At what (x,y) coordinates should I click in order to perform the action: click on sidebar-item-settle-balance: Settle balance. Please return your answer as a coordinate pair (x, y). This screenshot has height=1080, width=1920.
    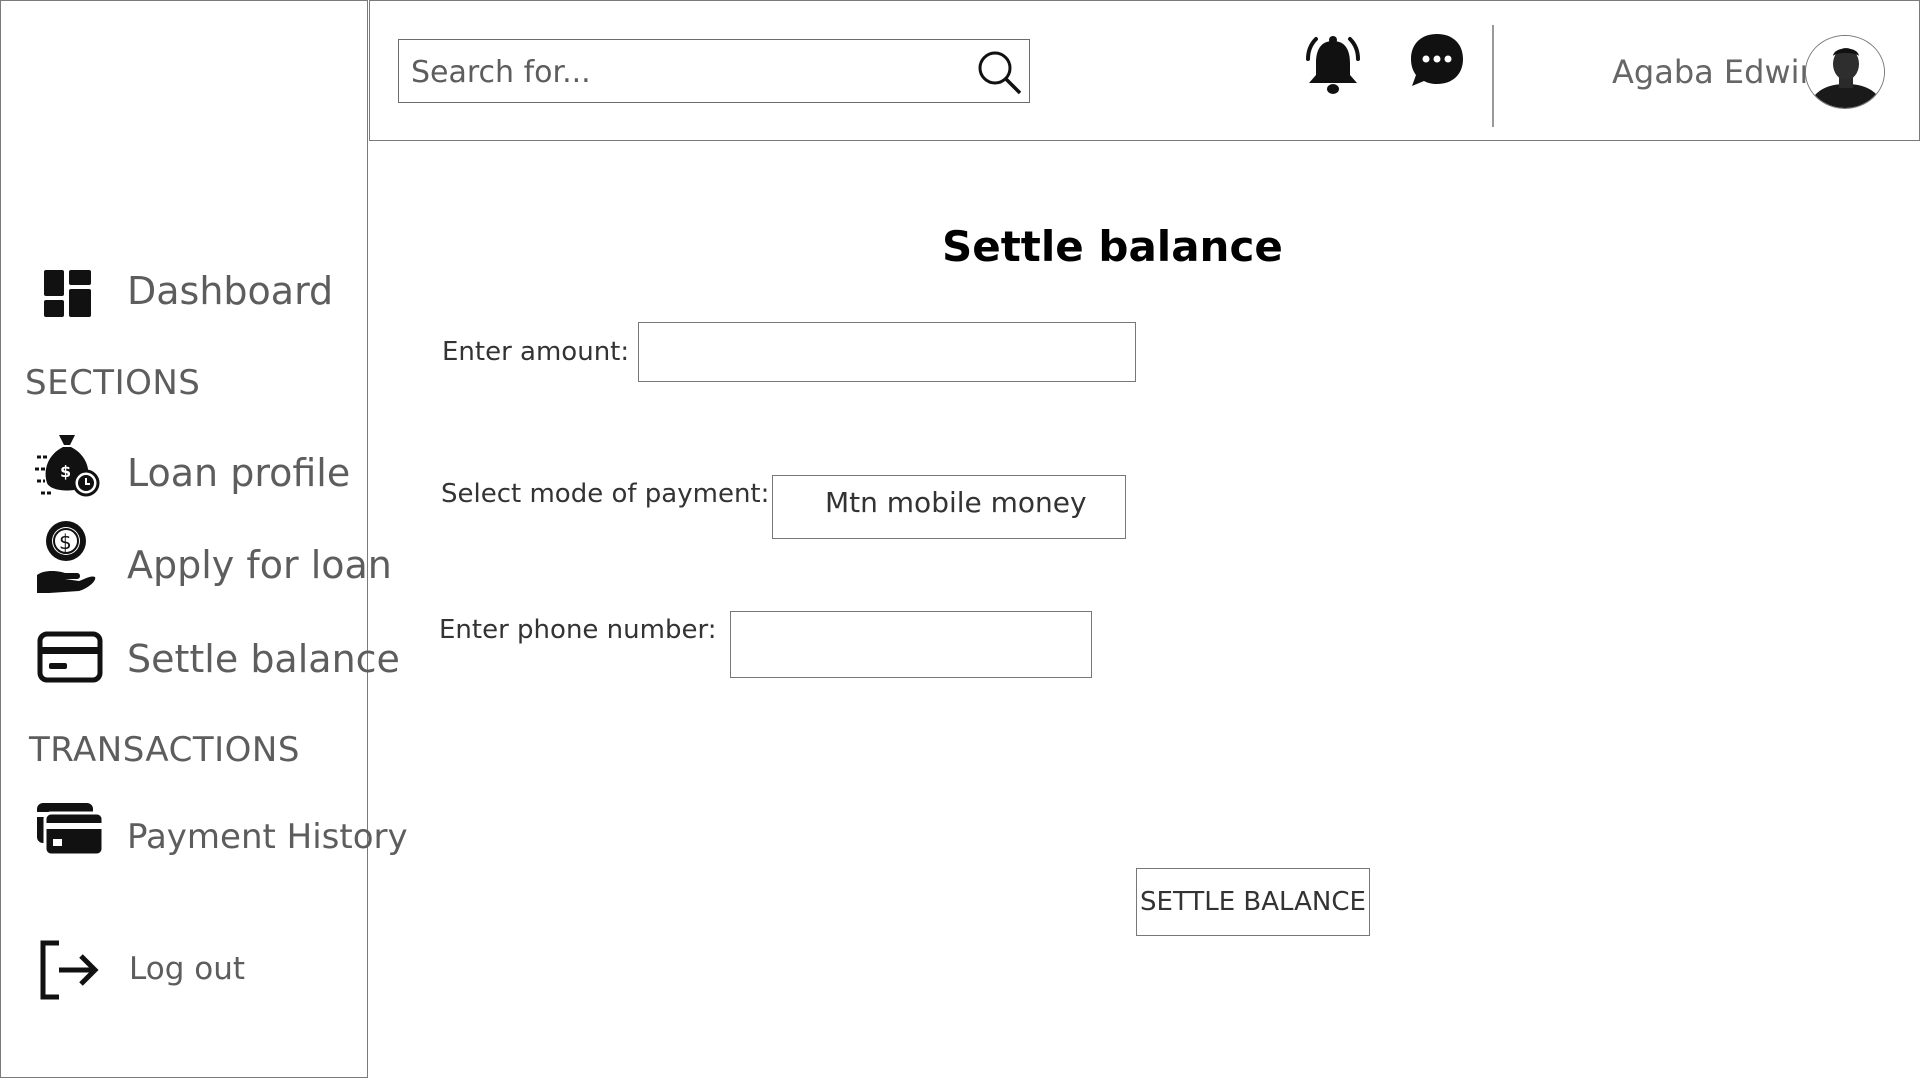
    Looking at the image, I should click on (200, 659).